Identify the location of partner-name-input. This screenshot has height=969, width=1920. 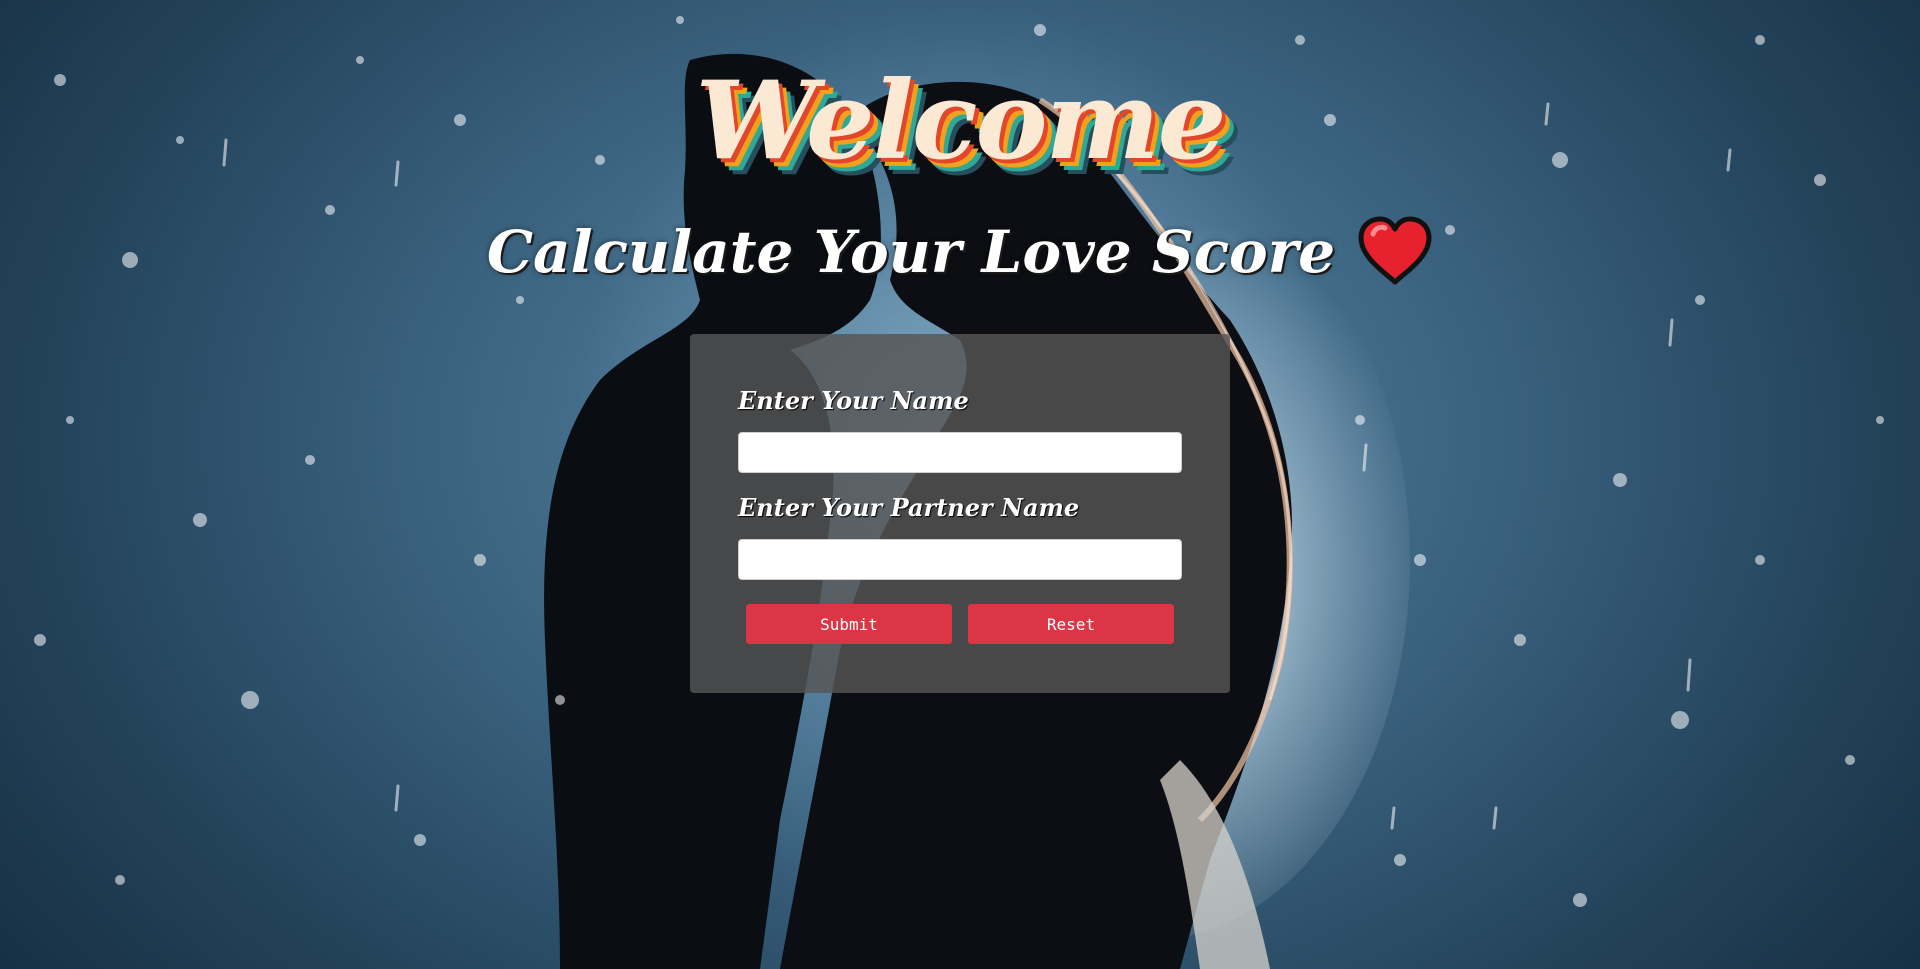
(960, 559).